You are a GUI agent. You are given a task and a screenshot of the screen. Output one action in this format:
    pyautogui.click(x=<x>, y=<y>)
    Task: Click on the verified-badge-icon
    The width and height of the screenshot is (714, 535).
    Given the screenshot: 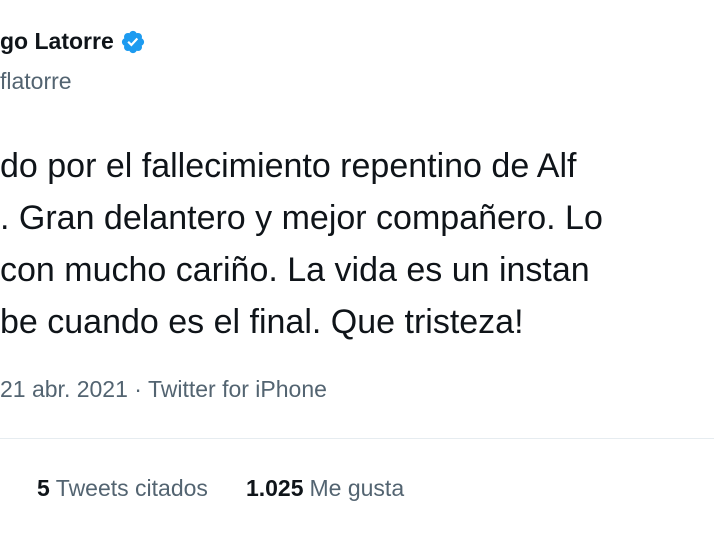 What is the action you would take?
    pyautogui.click(x=132, y=41)
    